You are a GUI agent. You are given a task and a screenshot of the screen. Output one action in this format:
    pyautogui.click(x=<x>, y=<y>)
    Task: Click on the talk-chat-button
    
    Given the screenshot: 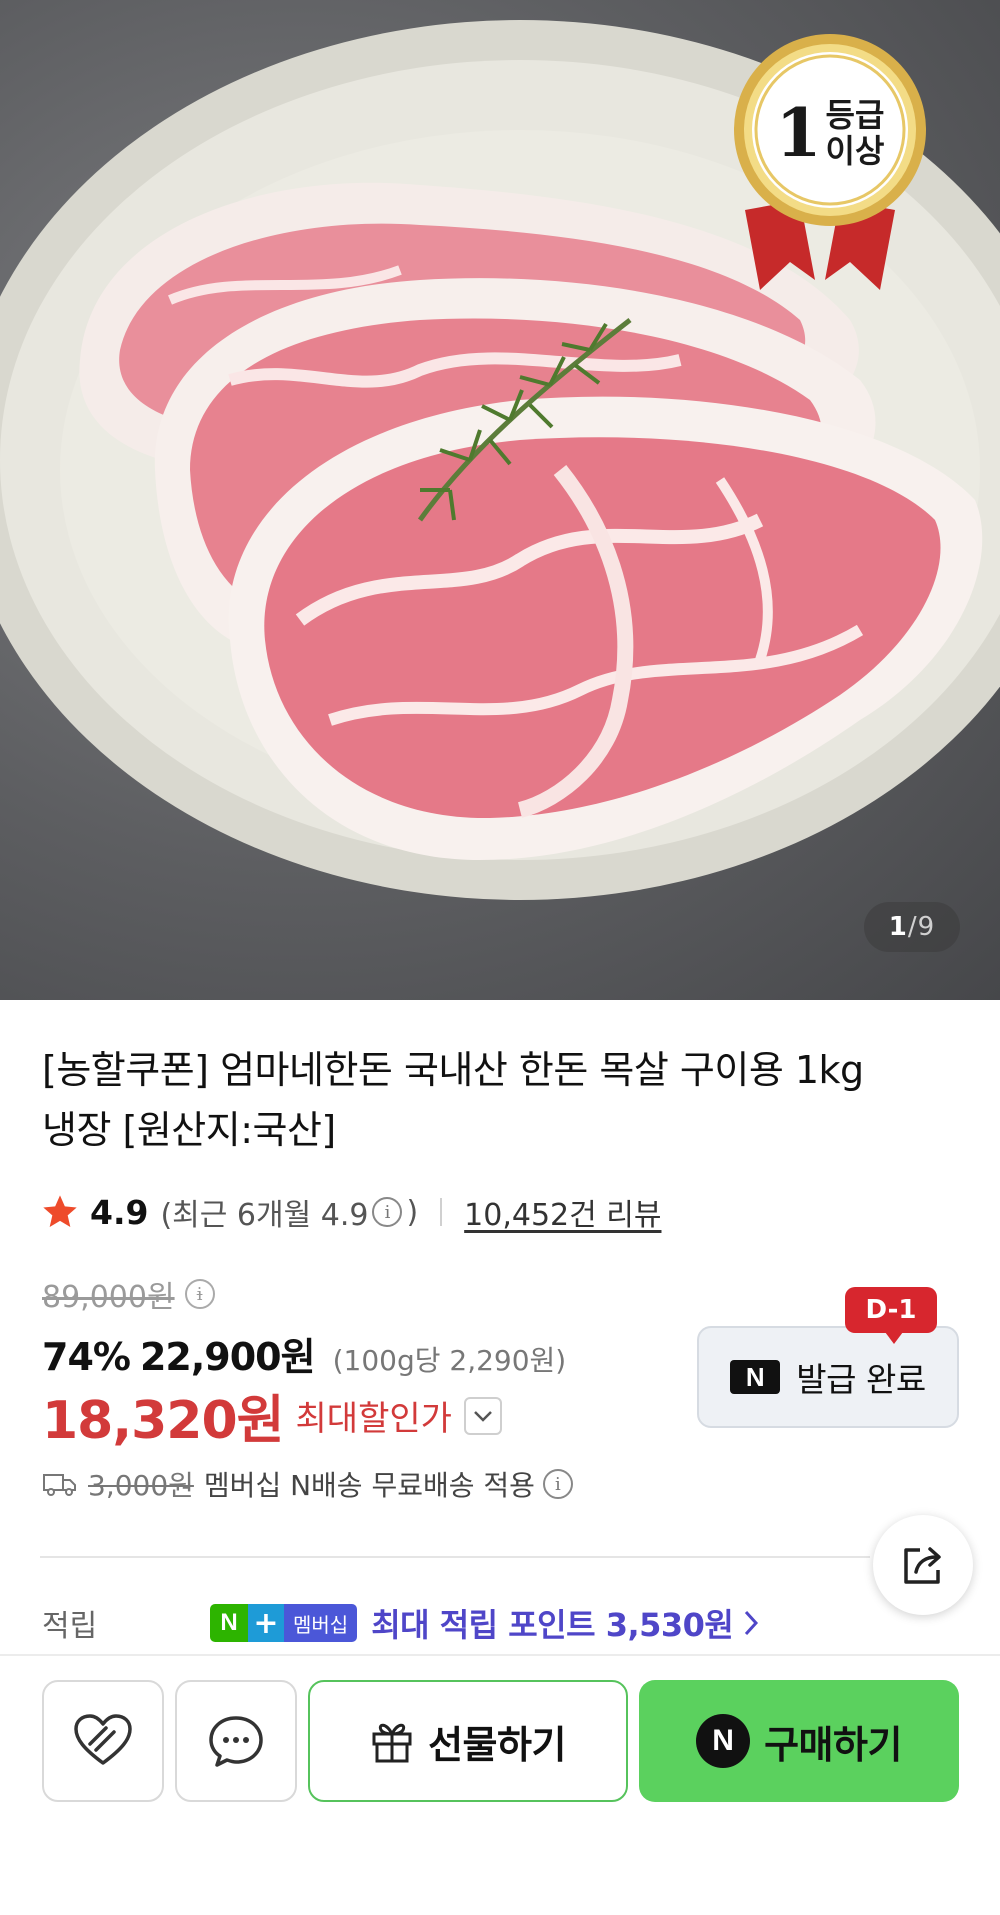 What is the action you would take?
    pyautogui.click(x=236, y=1741)
    